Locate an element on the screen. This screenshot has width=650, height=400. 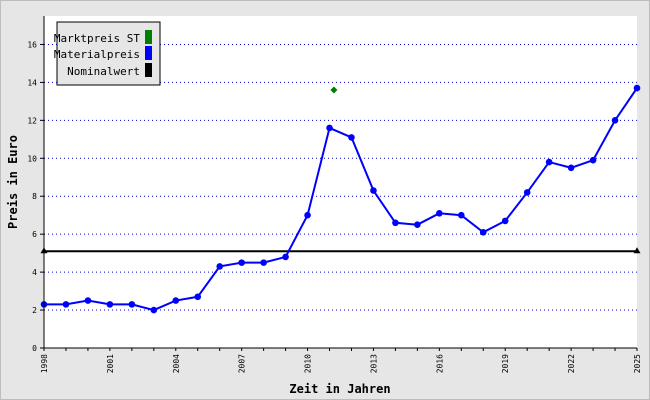
y-axis-title: Preis in Euro is located at coordinates (13, 182).